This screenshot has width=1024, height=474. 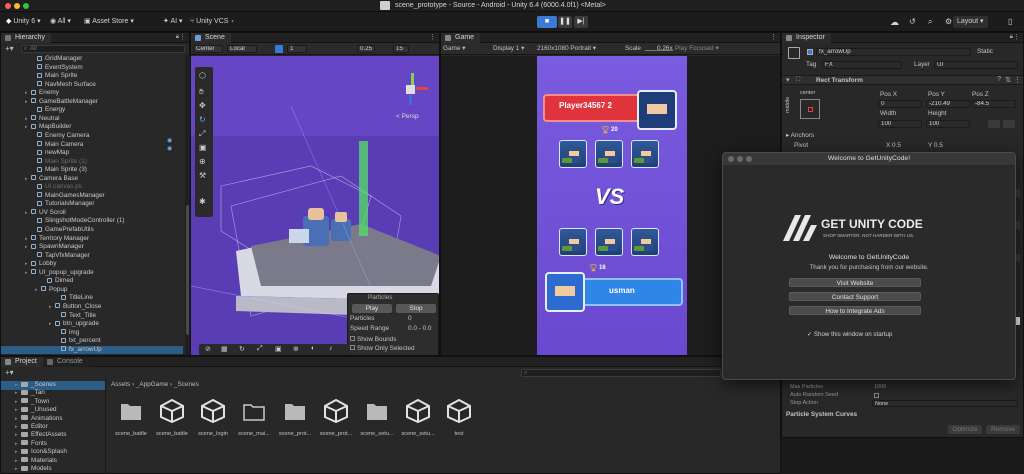 I want to click on hierarchy-item: GamePrefabUtils, so click(x=62, y=230).